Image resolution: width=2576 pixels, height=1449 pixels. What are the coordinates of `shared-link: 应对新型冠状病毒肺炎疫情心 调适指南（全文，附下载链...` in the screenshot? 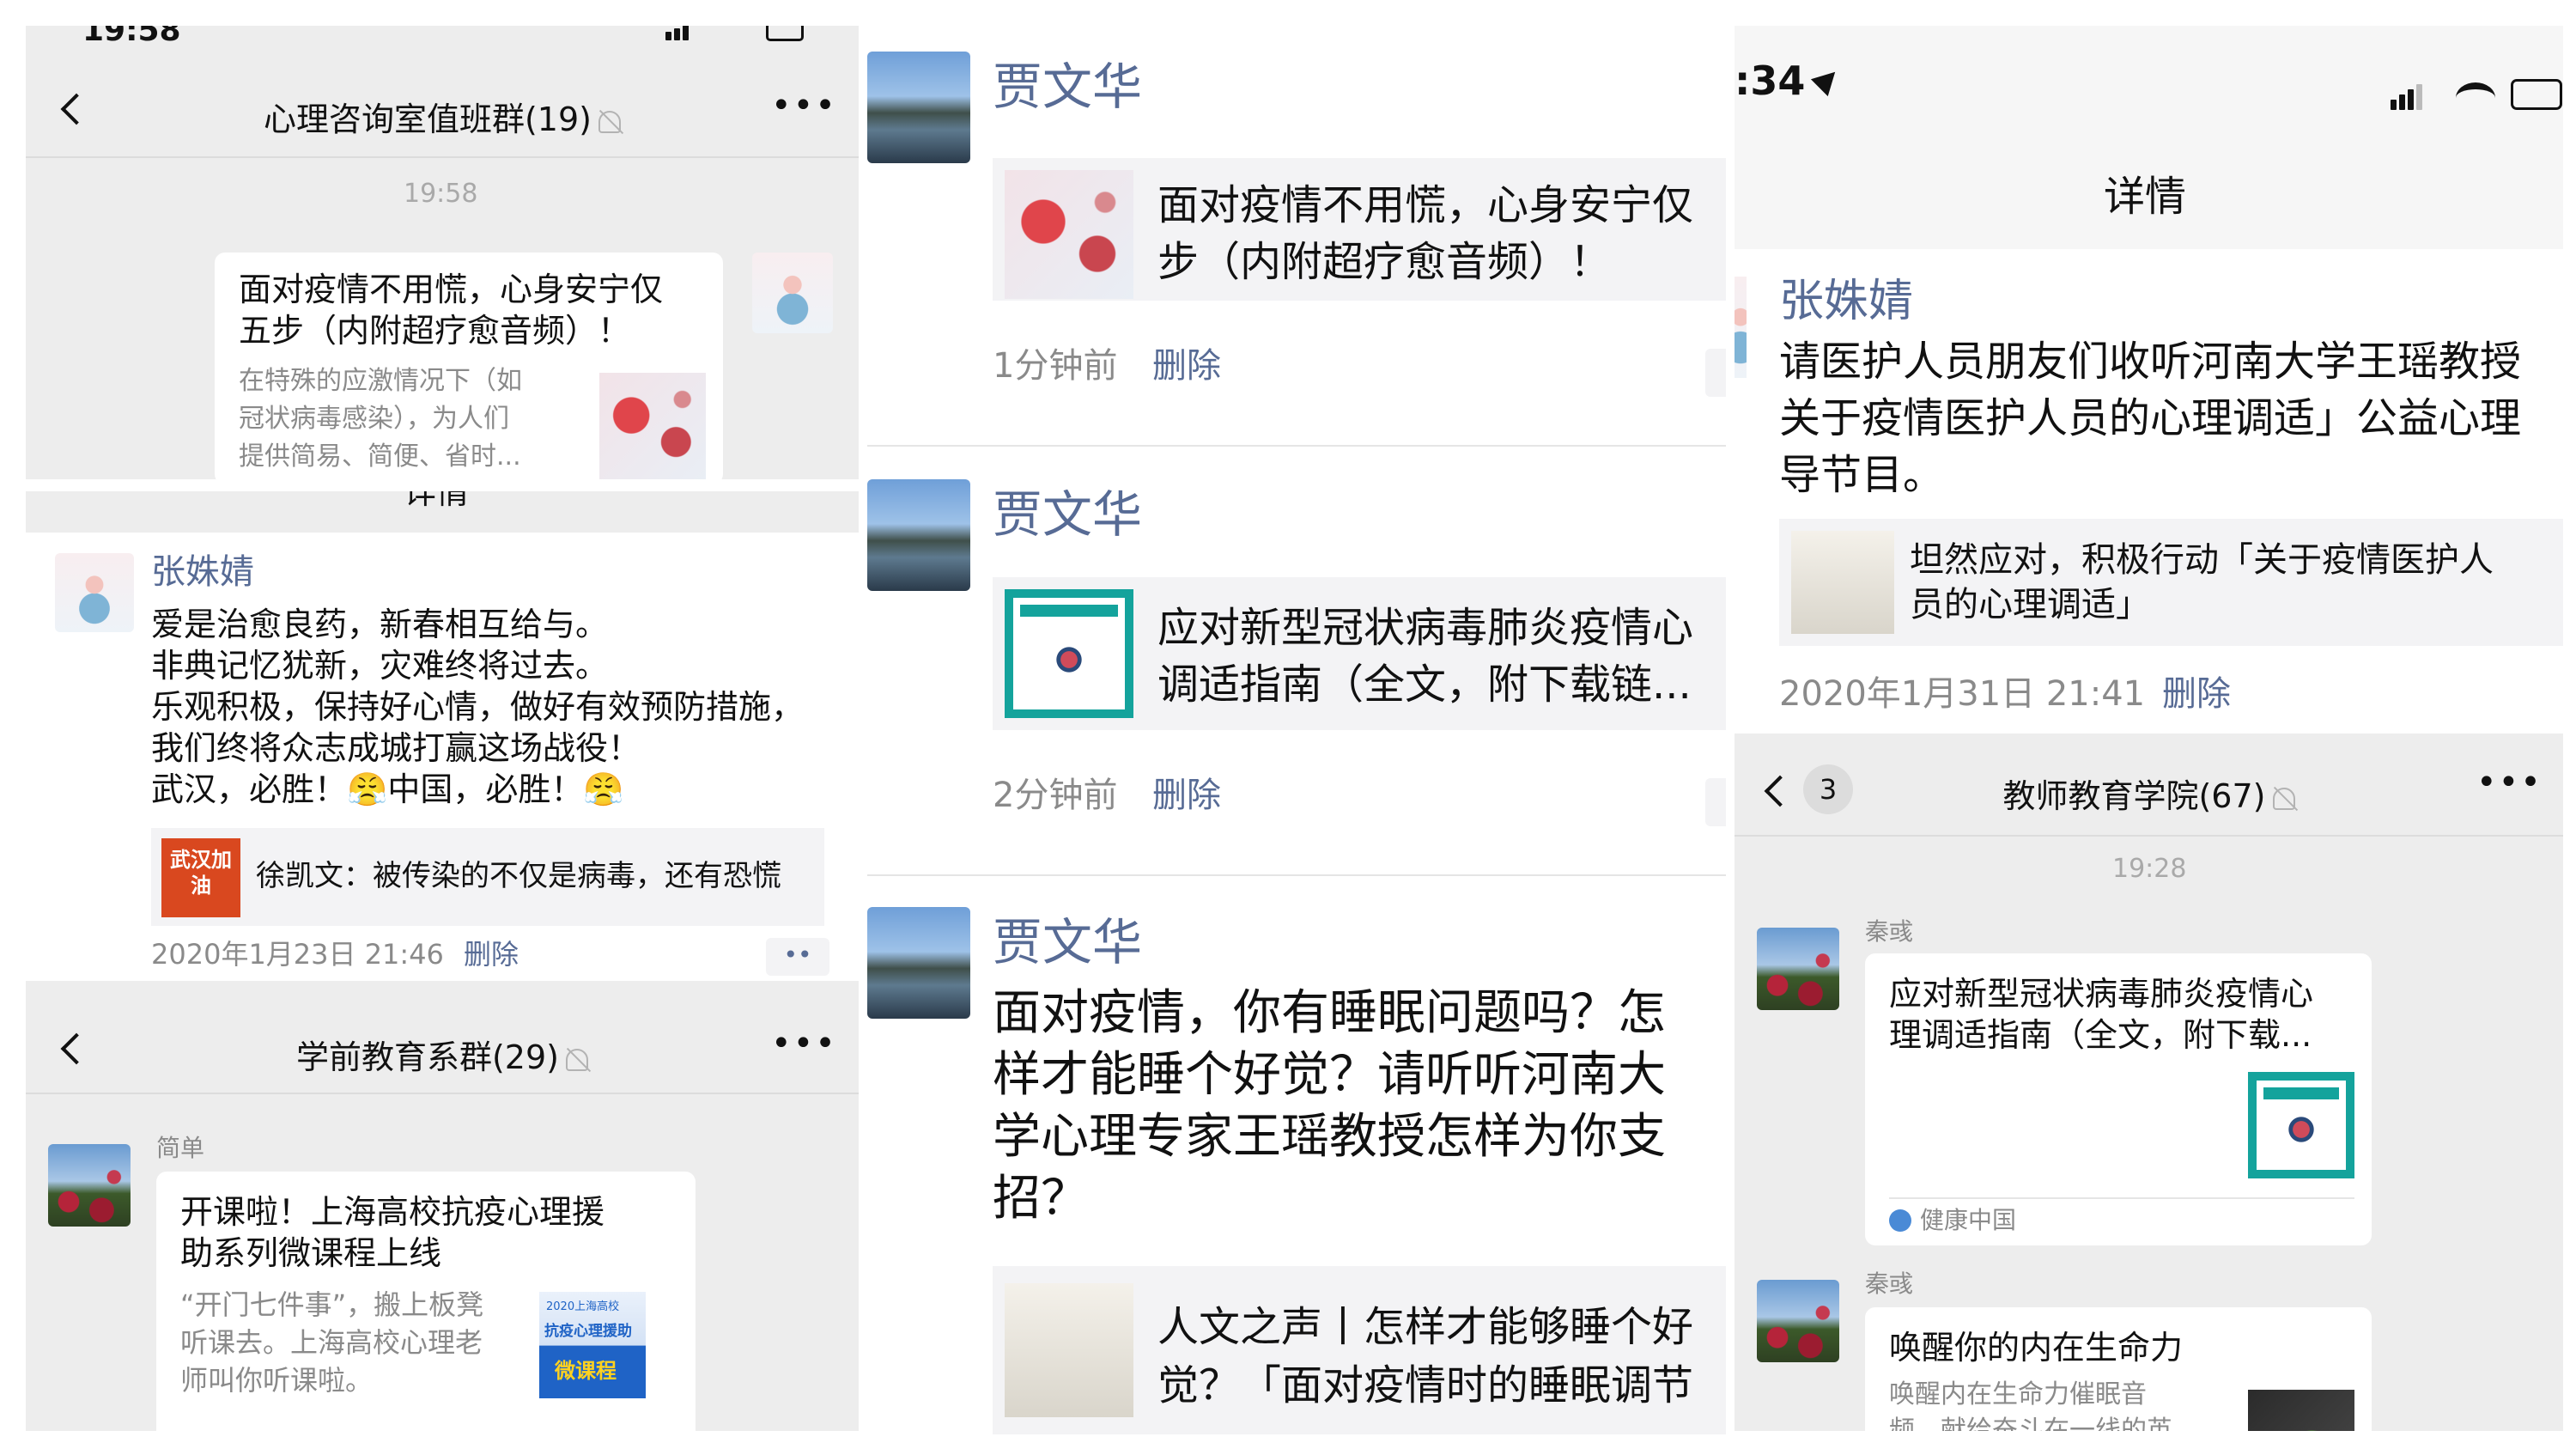 It's located at (1360, 653).